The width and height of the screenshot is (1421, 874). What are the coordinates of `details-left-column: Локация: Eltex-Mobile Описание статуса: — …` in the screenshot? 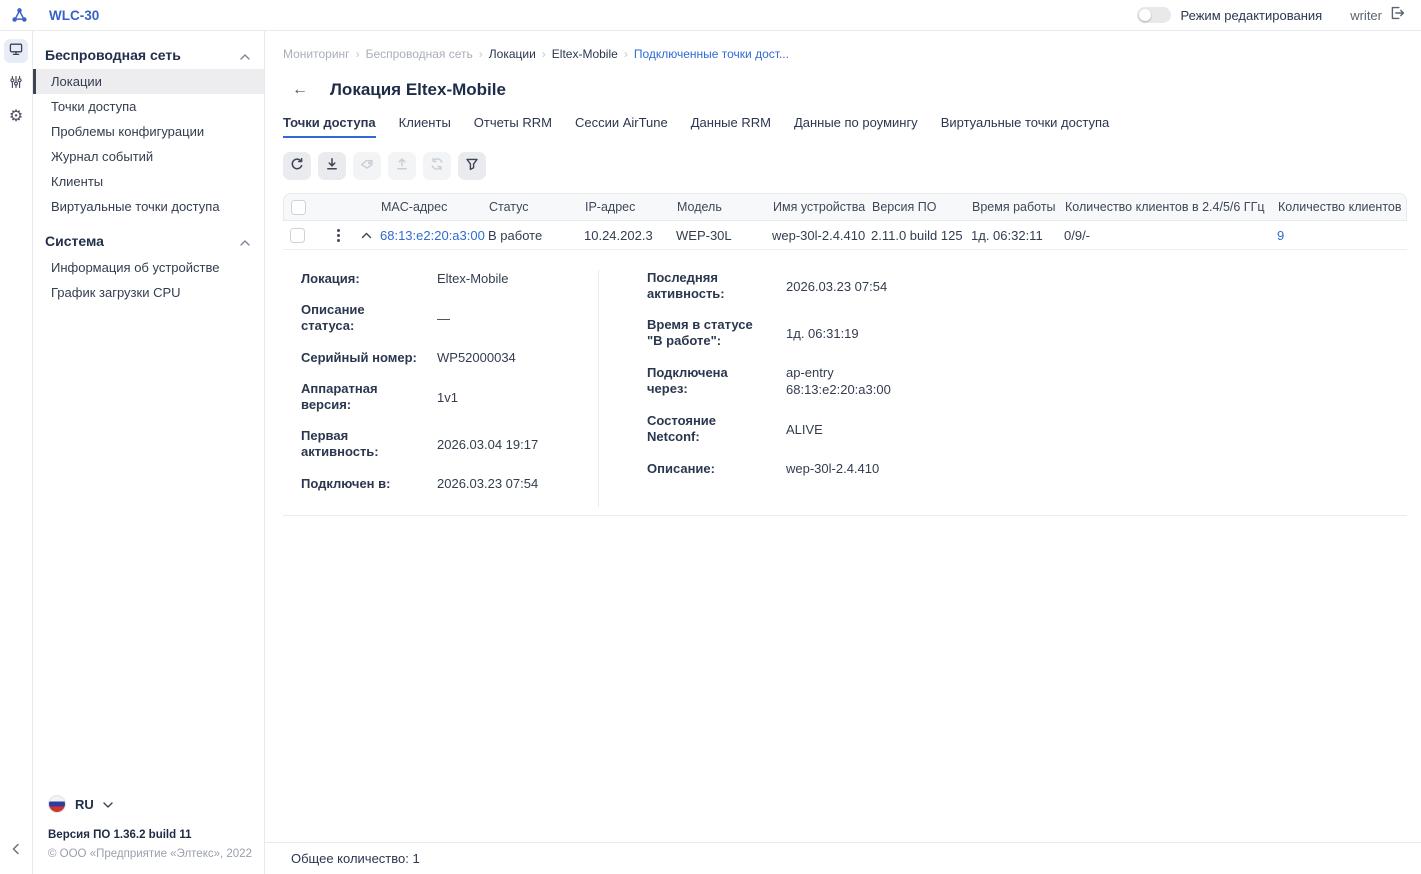 It's located at (441, 388).